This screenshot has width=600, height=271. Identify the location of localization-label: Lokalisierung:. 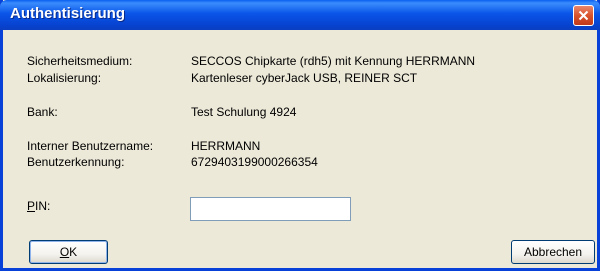
(64, 78).